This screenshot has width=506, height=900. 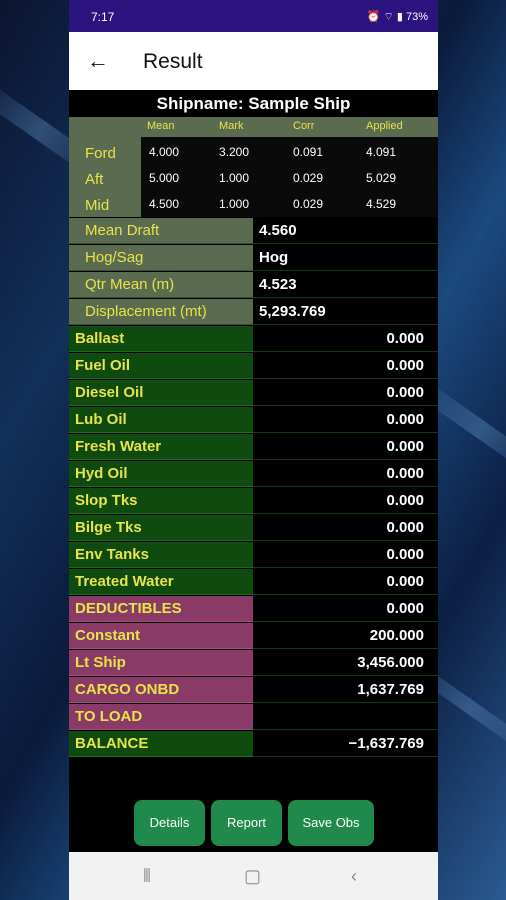 What do you see at coordinates (308, 152) in the screenshot?
I see `draft-cell: 0.091` at bounding box center [308, 152].